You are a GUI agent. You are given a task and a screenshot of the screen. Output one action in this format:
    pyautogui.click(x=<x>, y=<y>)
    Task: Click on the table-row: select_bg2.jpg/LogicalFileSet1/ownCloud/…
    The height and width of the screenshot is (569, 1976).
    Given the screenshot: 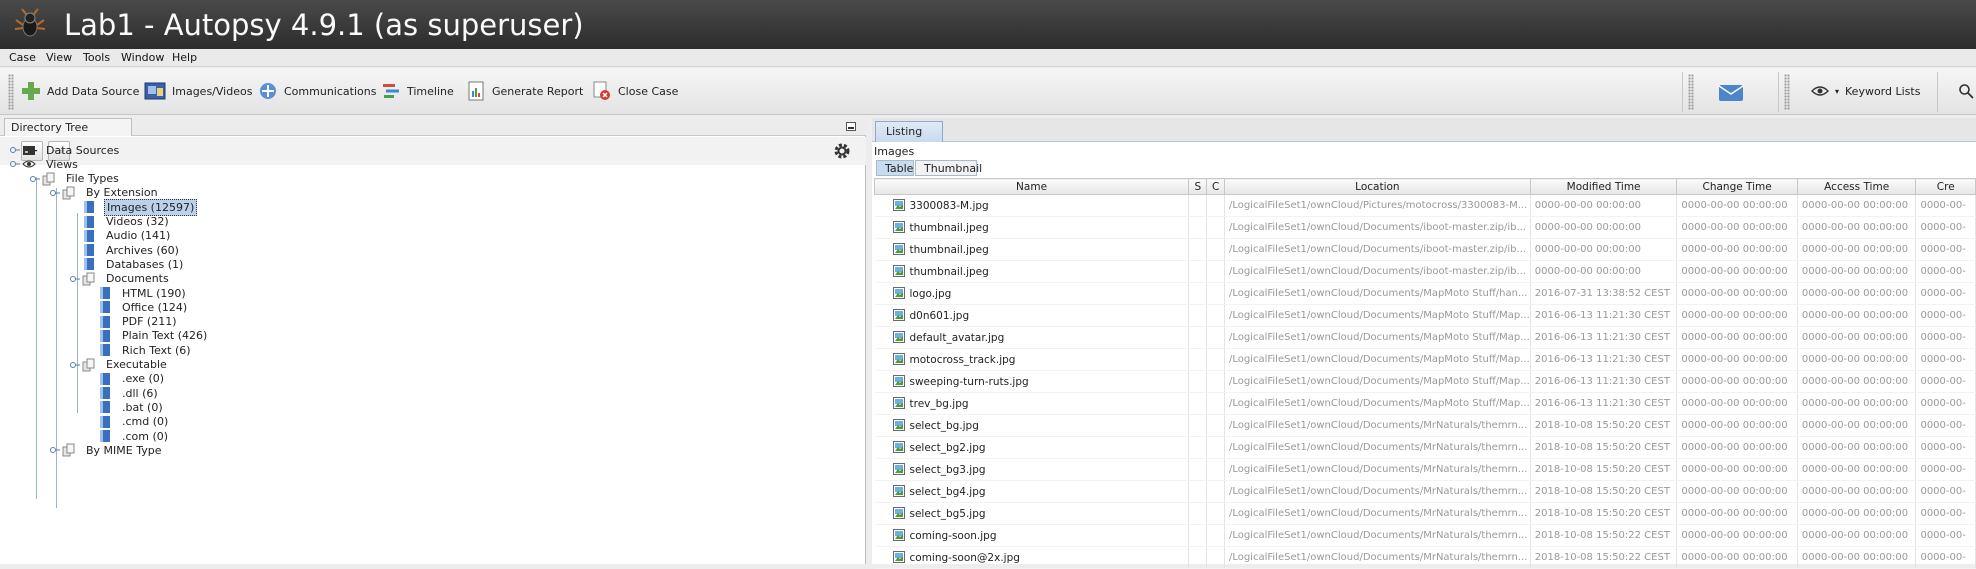 What is the action you would take?
    pyautogui.click(x=1425, y=447)
    